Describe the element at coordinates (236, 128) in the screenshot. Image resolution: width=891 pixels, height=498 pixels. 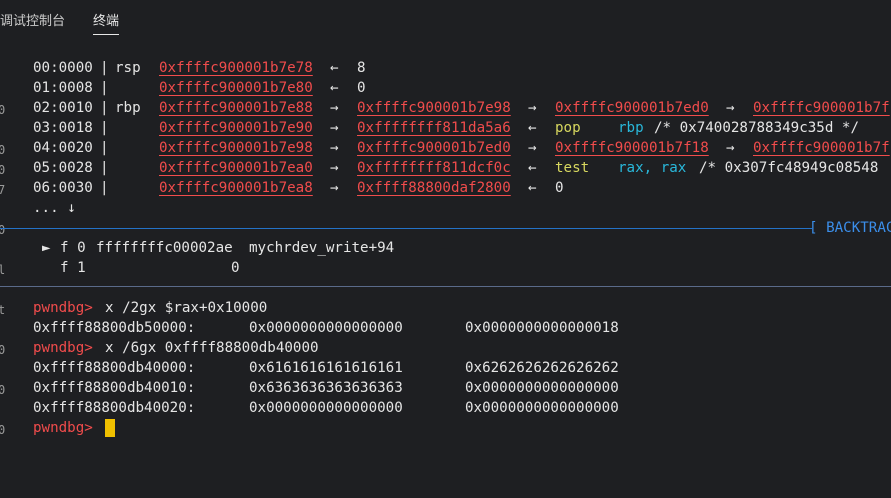
I see `stack-address: 0xffffc900001b7e90` at that location.